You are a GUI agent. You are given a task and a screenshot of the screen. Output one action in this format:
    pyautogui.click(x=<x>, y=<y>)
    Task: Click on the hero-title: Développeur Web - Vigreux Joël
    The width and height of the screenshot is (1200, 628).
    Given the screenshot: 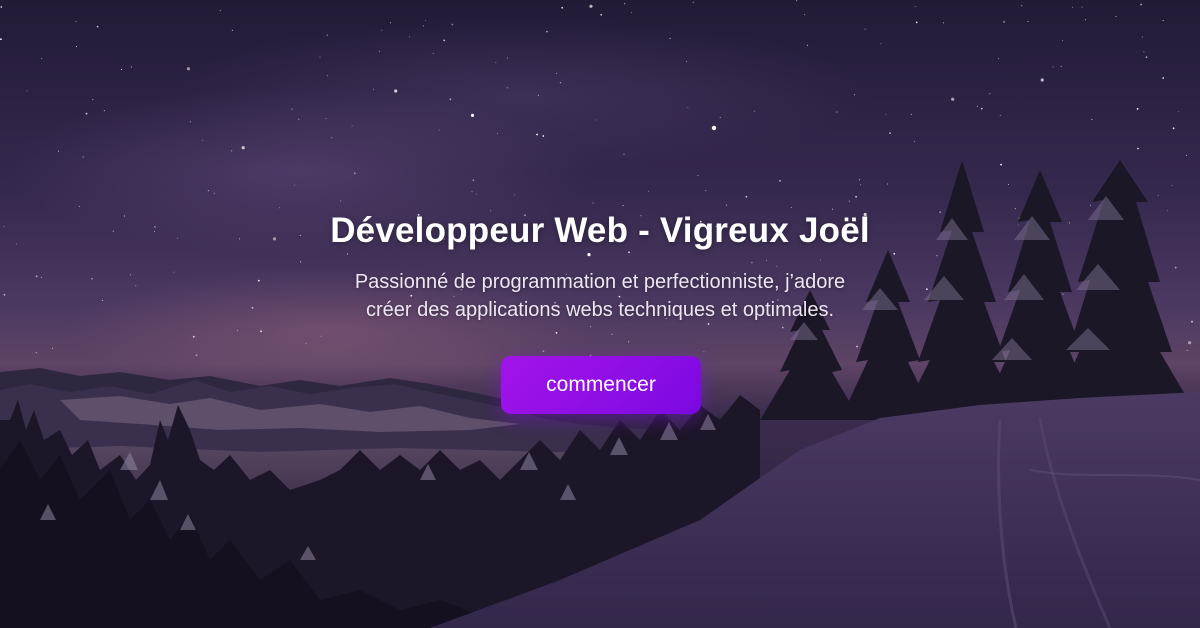 What is the action you would take?
    pyautogui.click(x=600, y=230)
    